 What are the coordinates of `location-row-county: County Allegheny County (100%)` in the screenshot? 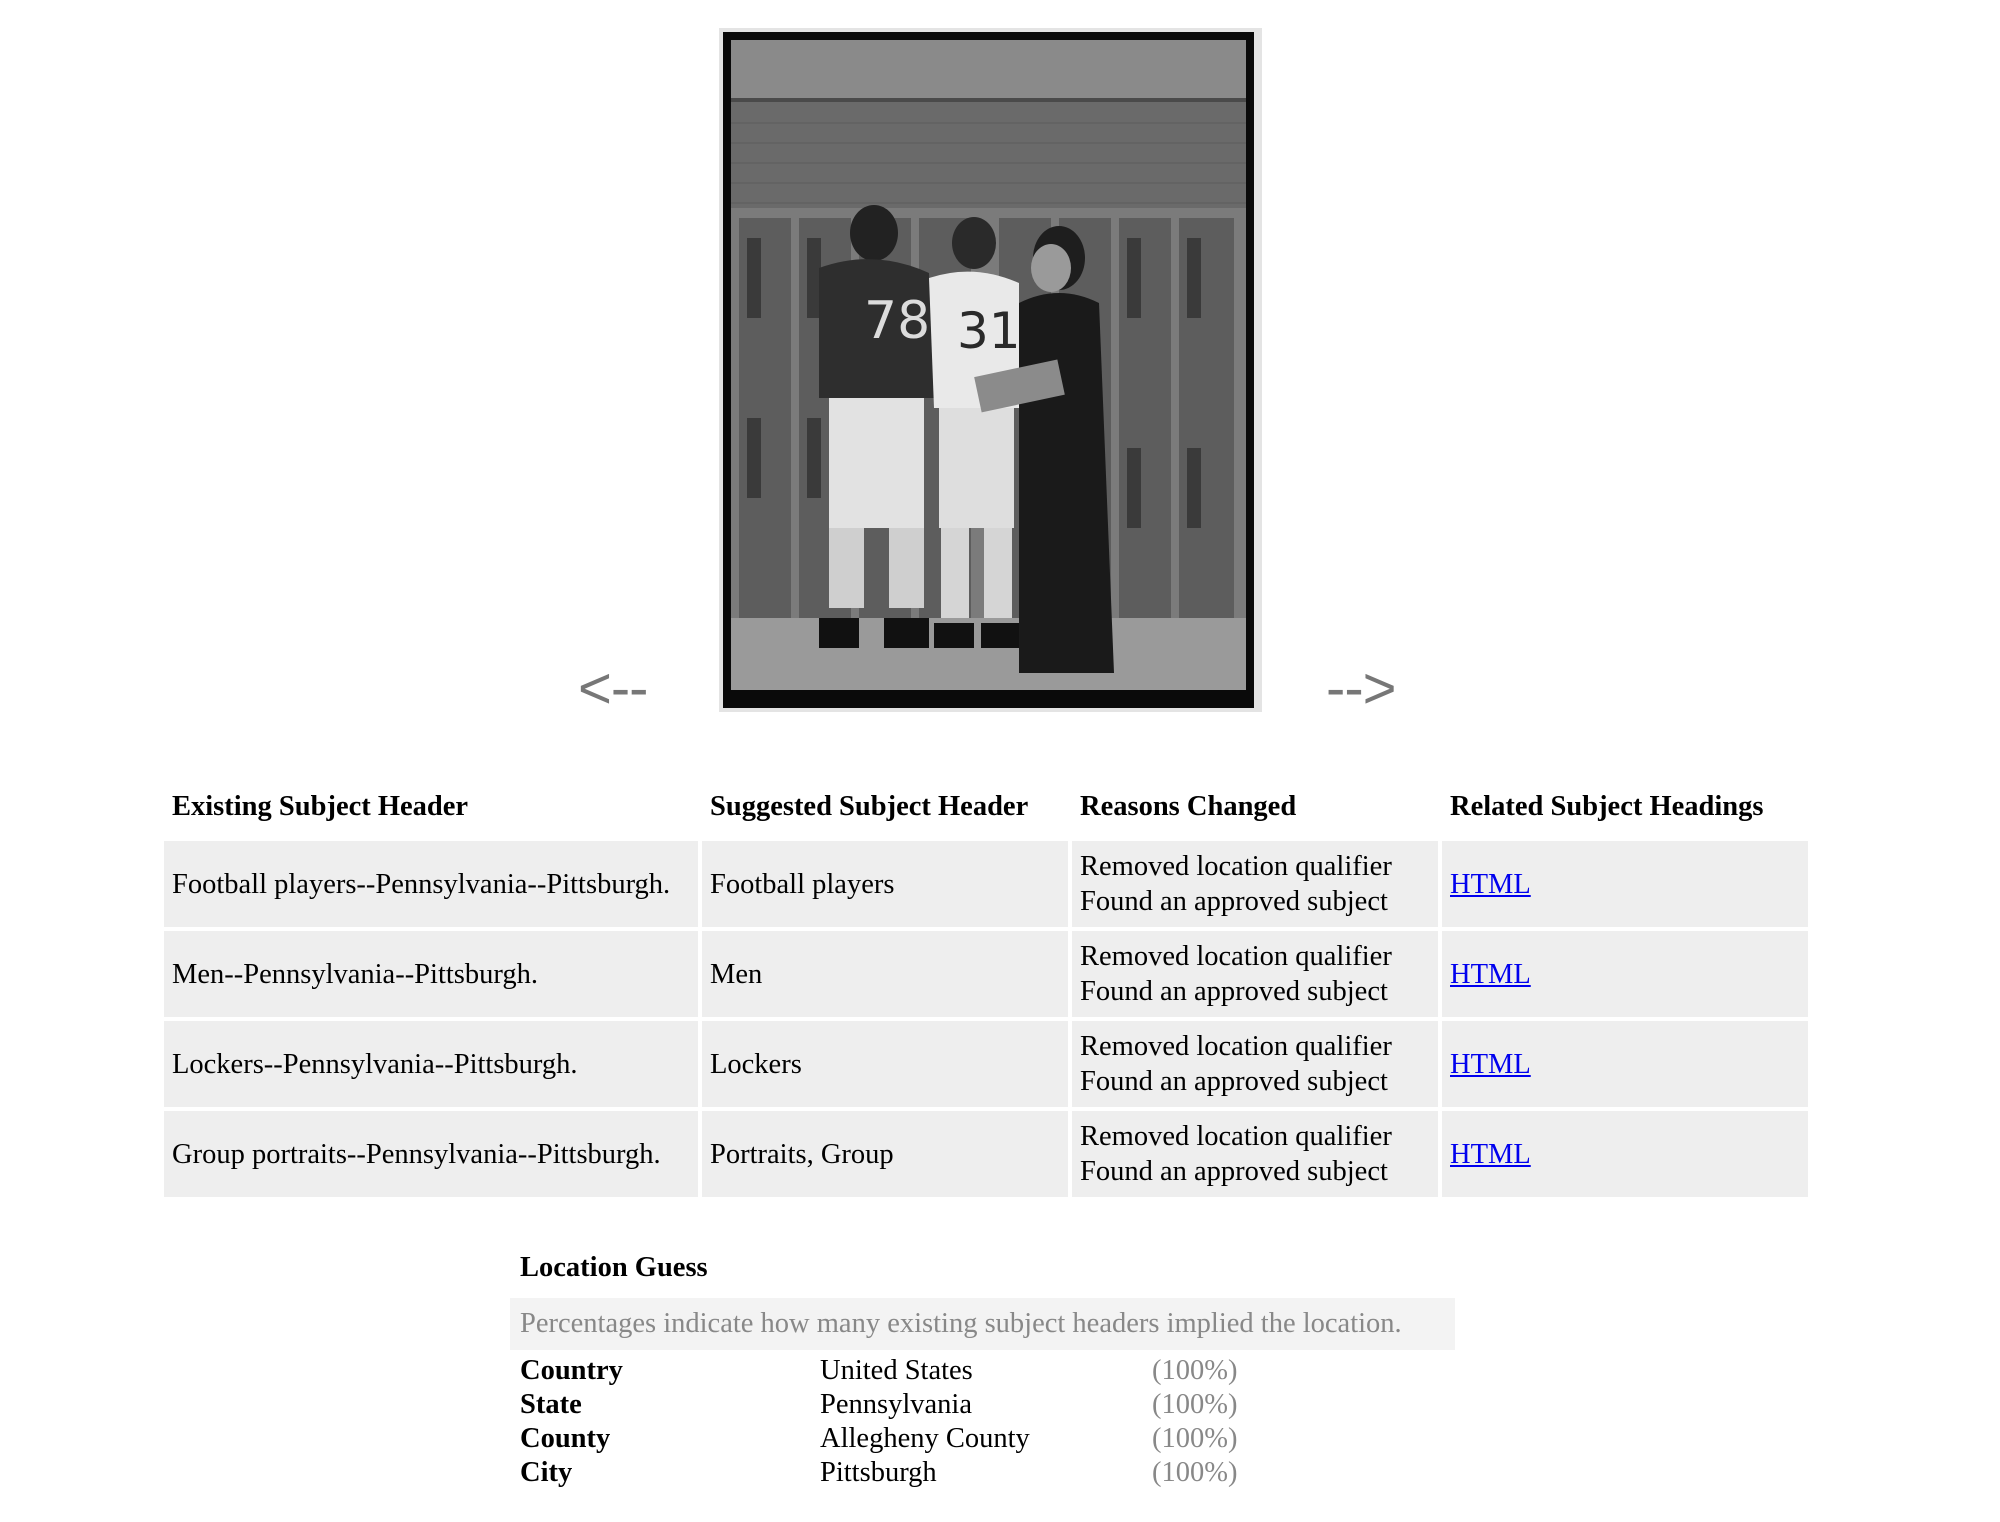 It's located at (987, 1439).